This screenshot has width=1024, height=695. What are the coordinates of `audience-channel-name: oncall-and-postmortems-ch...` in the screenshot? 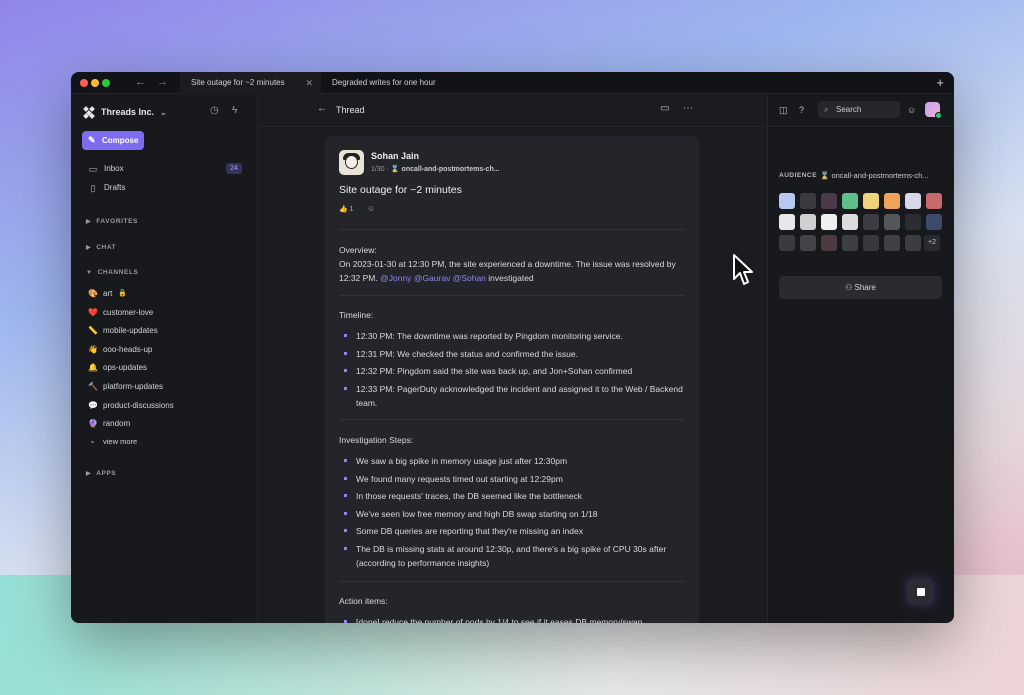 It's located at (880, 175).